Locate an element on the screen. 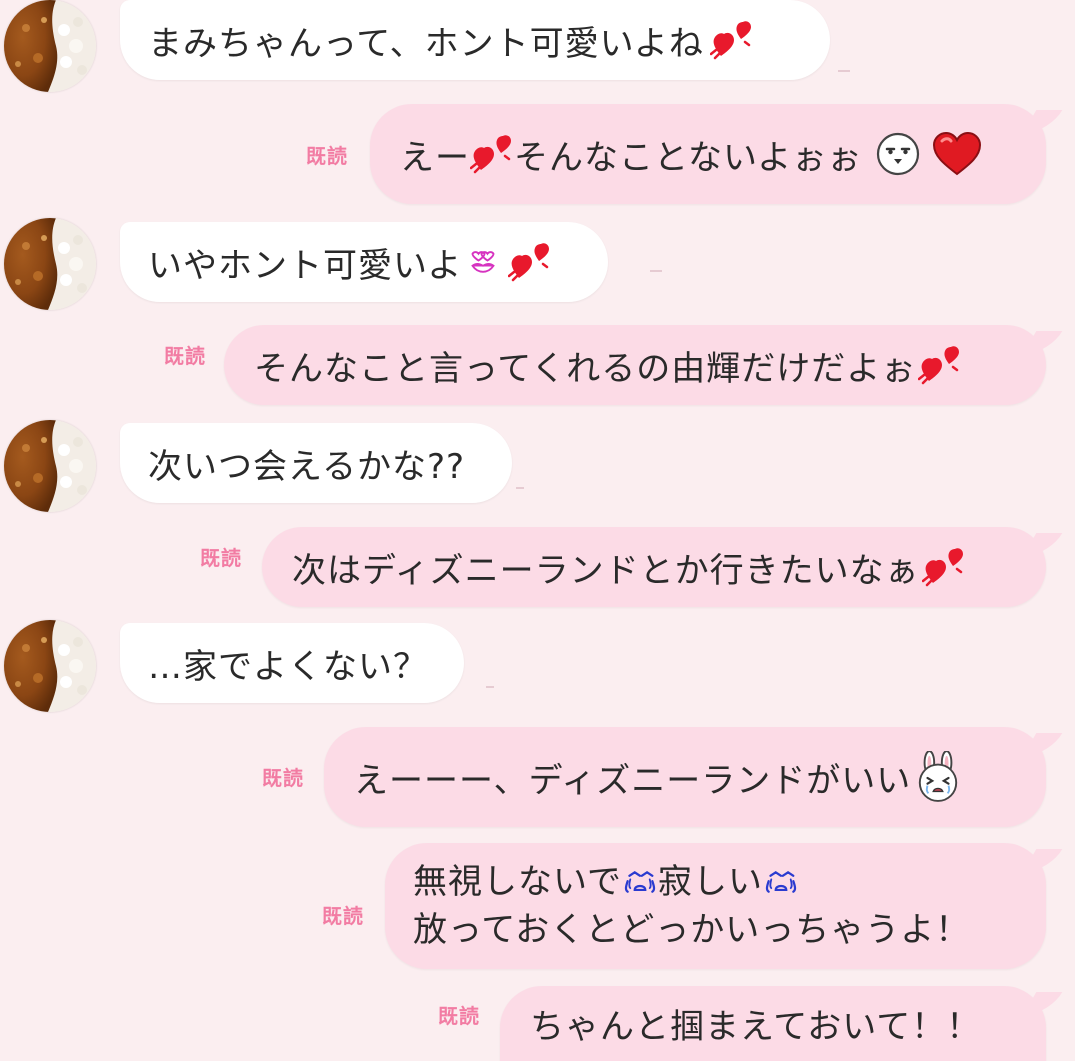 Image resolution: width=1075 pixels, height=1061 pixels. message-text: いやホント可愛いよ is located at coordinates (305, 265).